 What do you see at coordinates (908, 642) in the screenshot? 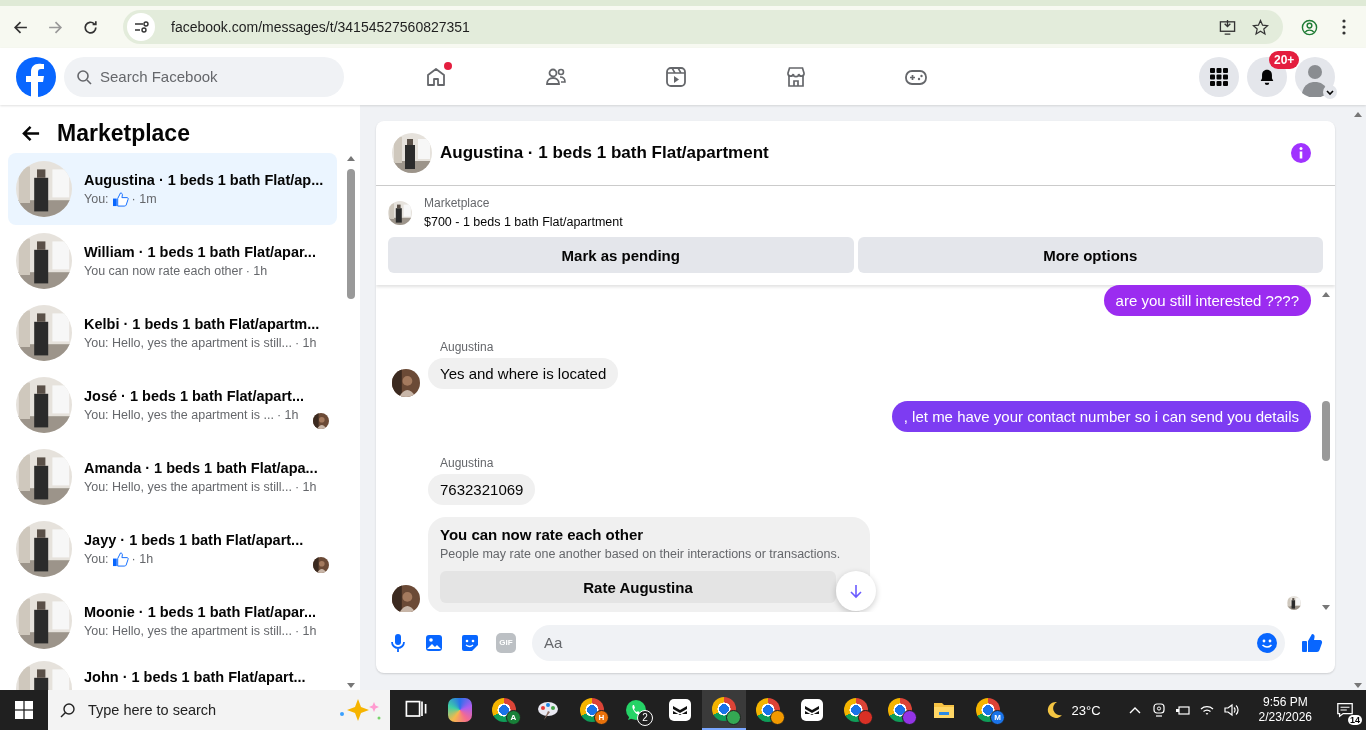
I see `message-field: Aa` at bounding box center [908, 642].